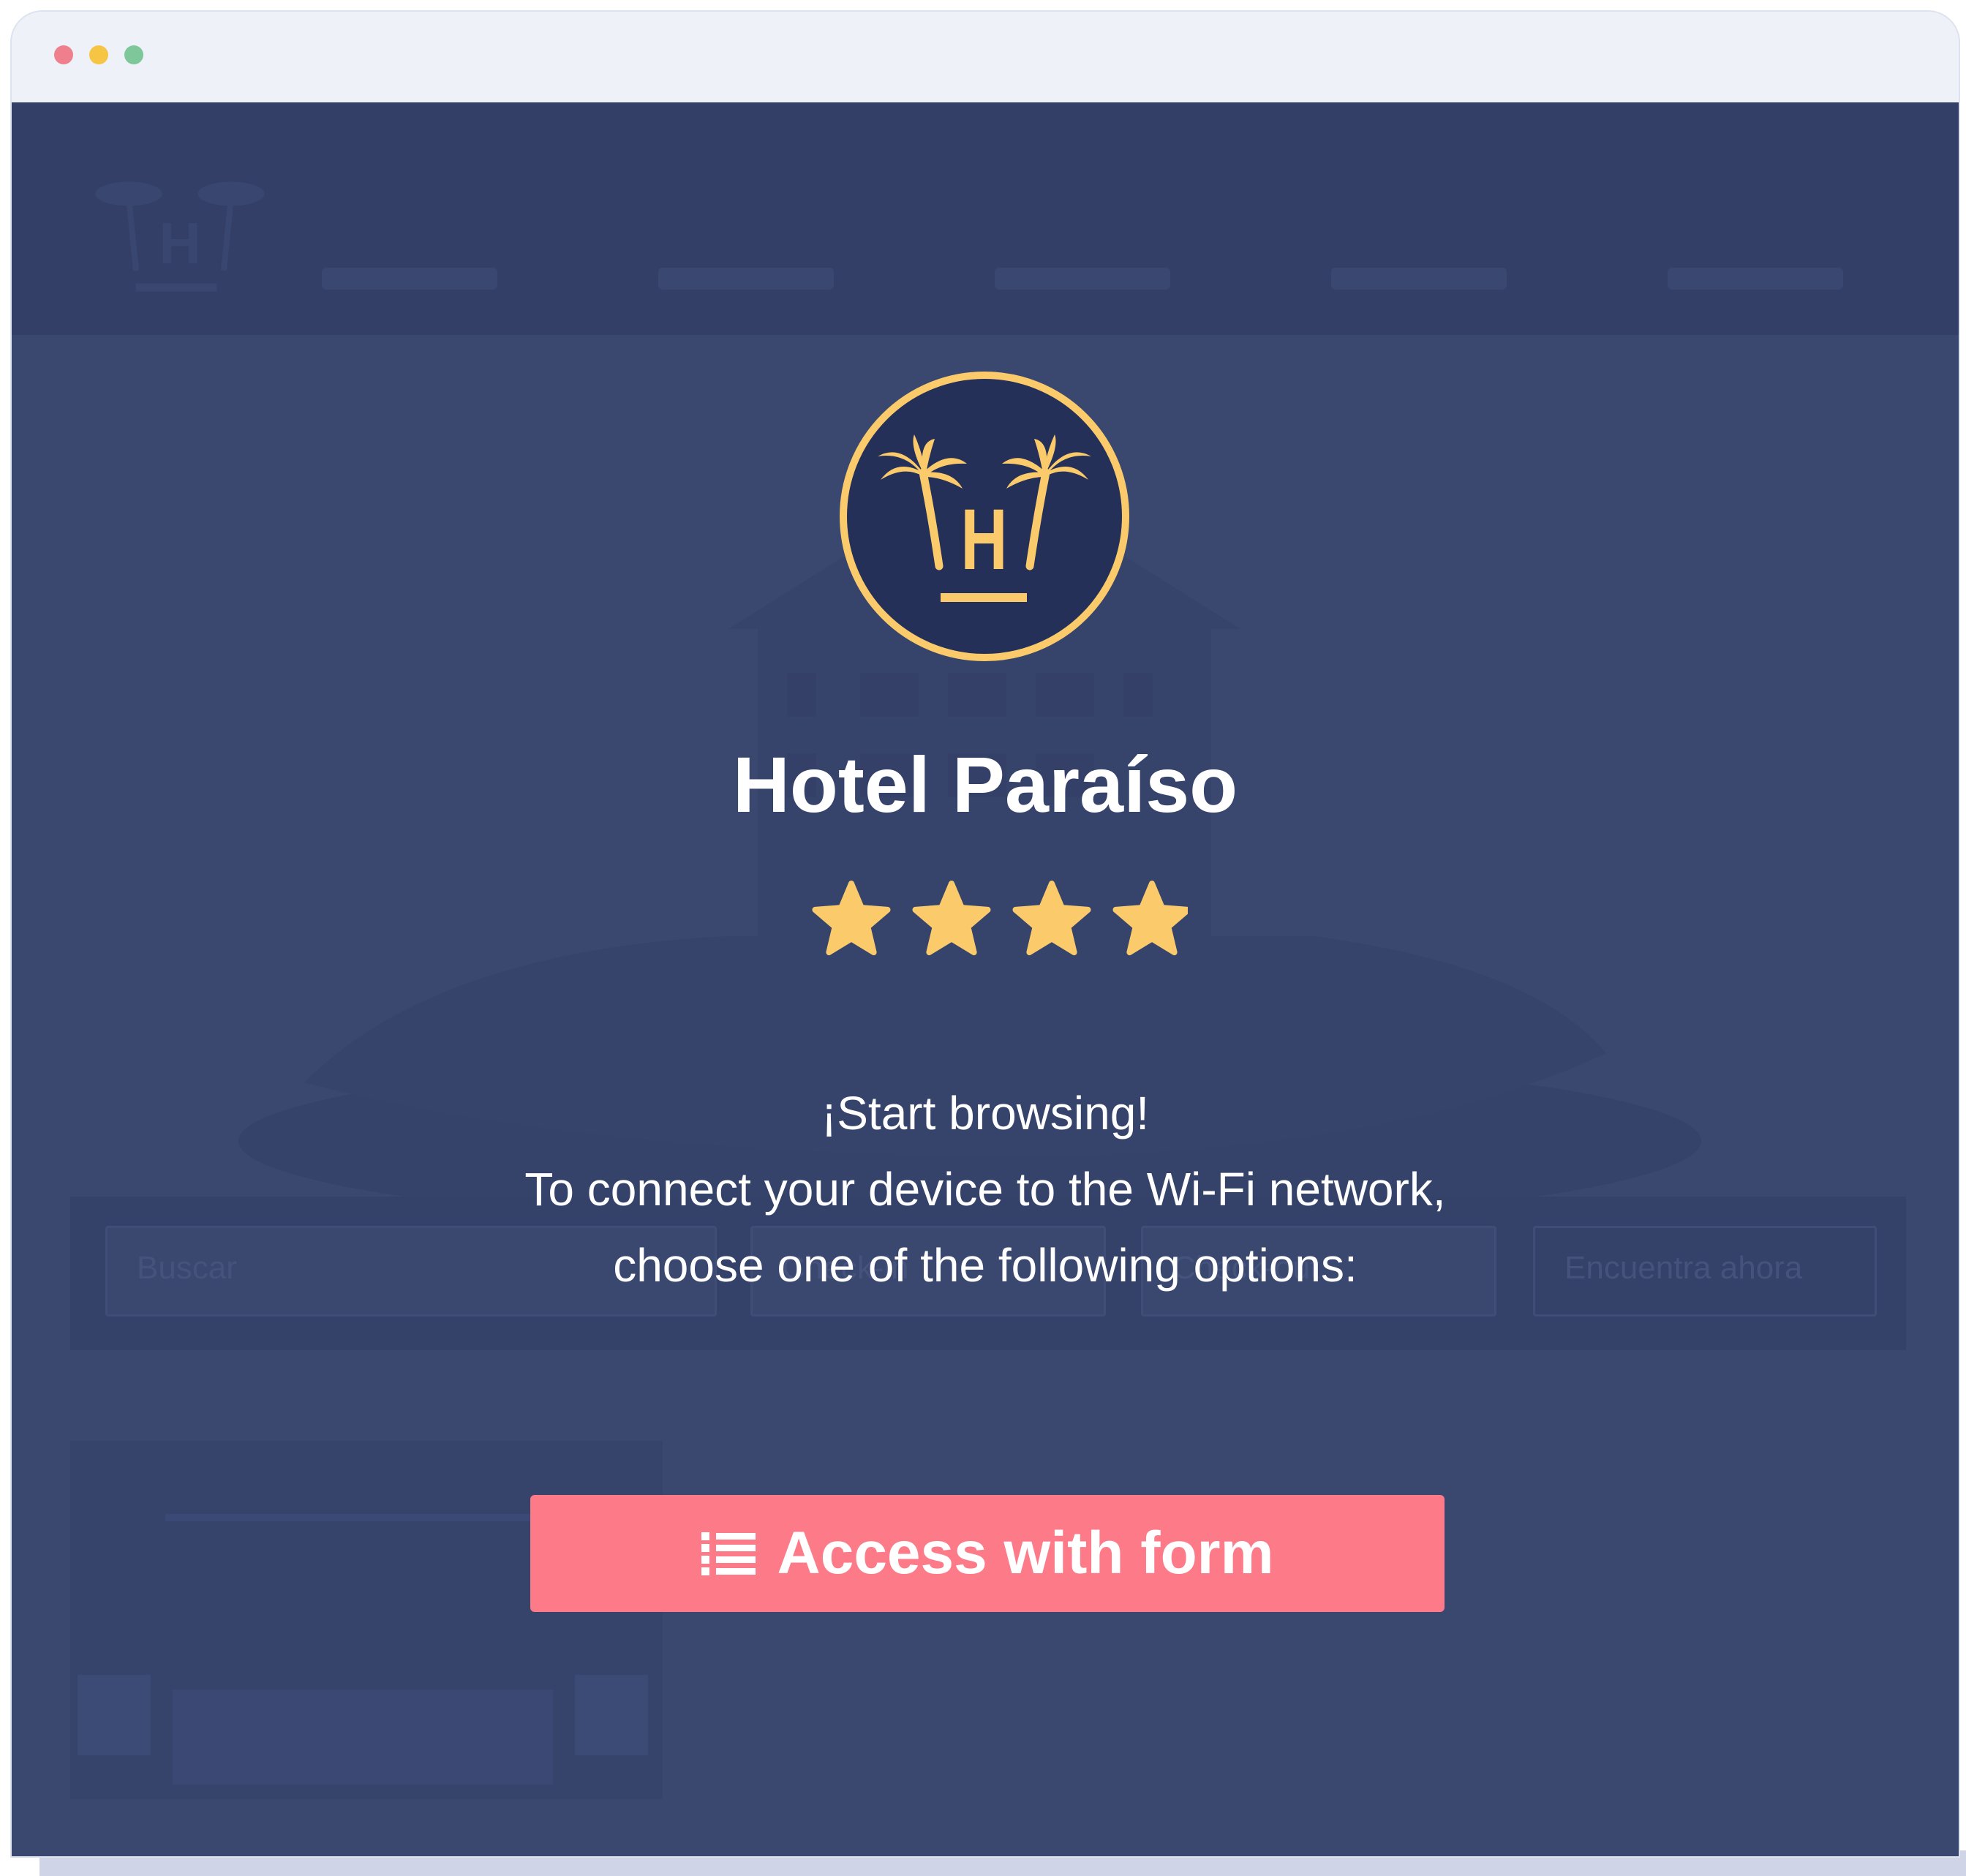  I want to click on hotel-name: Hotel Paraíso, so click(985, 784).